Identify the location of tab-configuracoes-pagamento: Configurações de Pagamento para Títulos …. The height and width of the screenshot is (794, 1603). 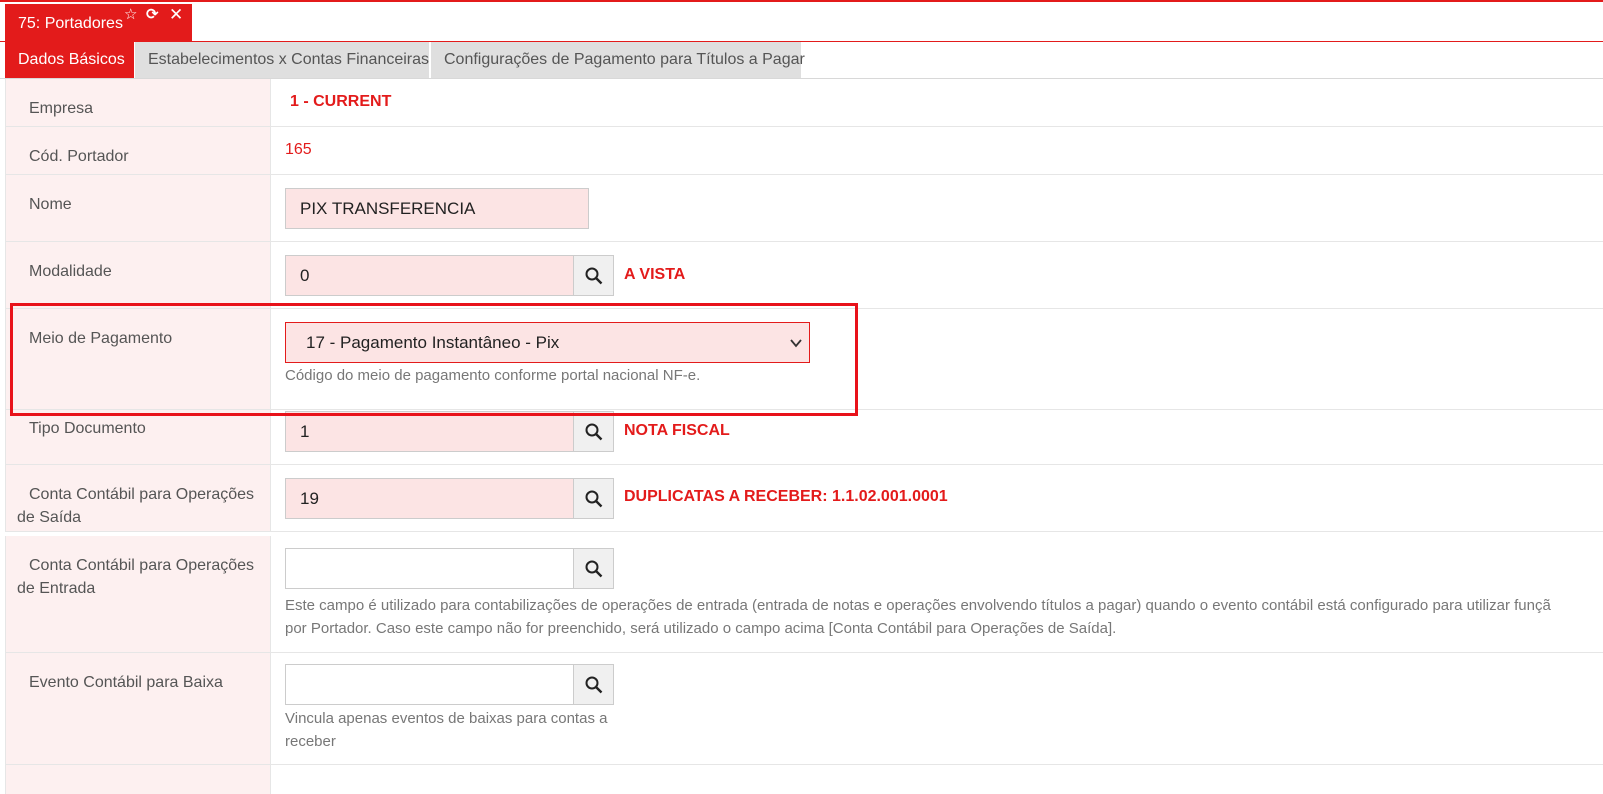
(618, 60).